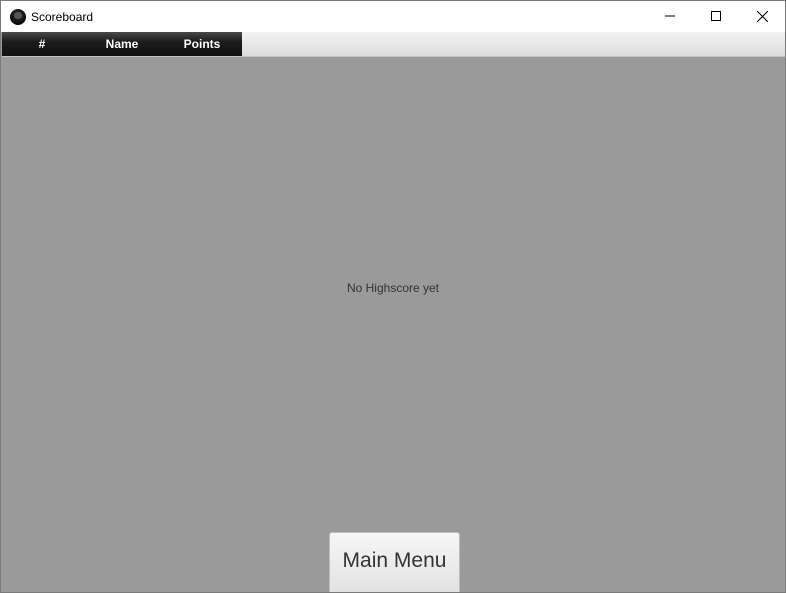 The width and height of the screenshot is (786, 593). Describe the element at coordinates (394, 562) in the screenshot. I see `main-menu-button: Main Menu` at that location.